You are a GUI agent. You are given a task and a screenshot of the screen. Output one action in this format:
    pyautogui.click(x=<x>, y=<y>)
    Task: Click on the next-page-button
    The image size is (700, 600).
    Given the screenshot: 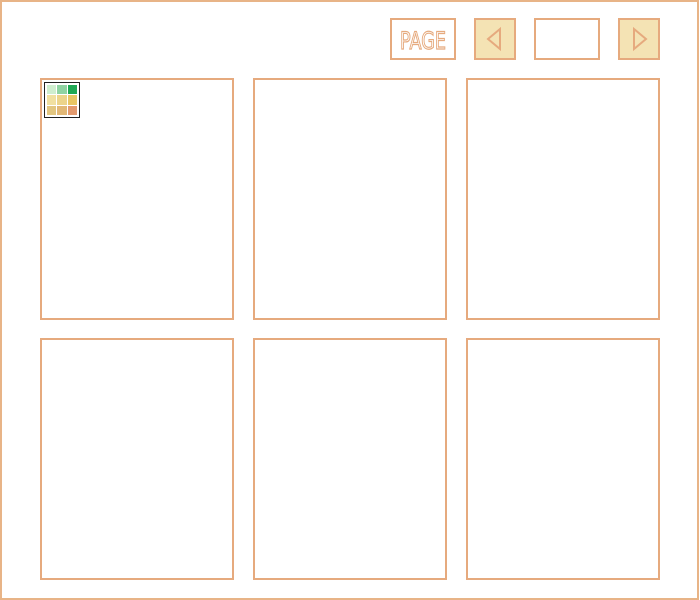 What is the action you would take?
    pyautogui.click(x=639, y=39)
    